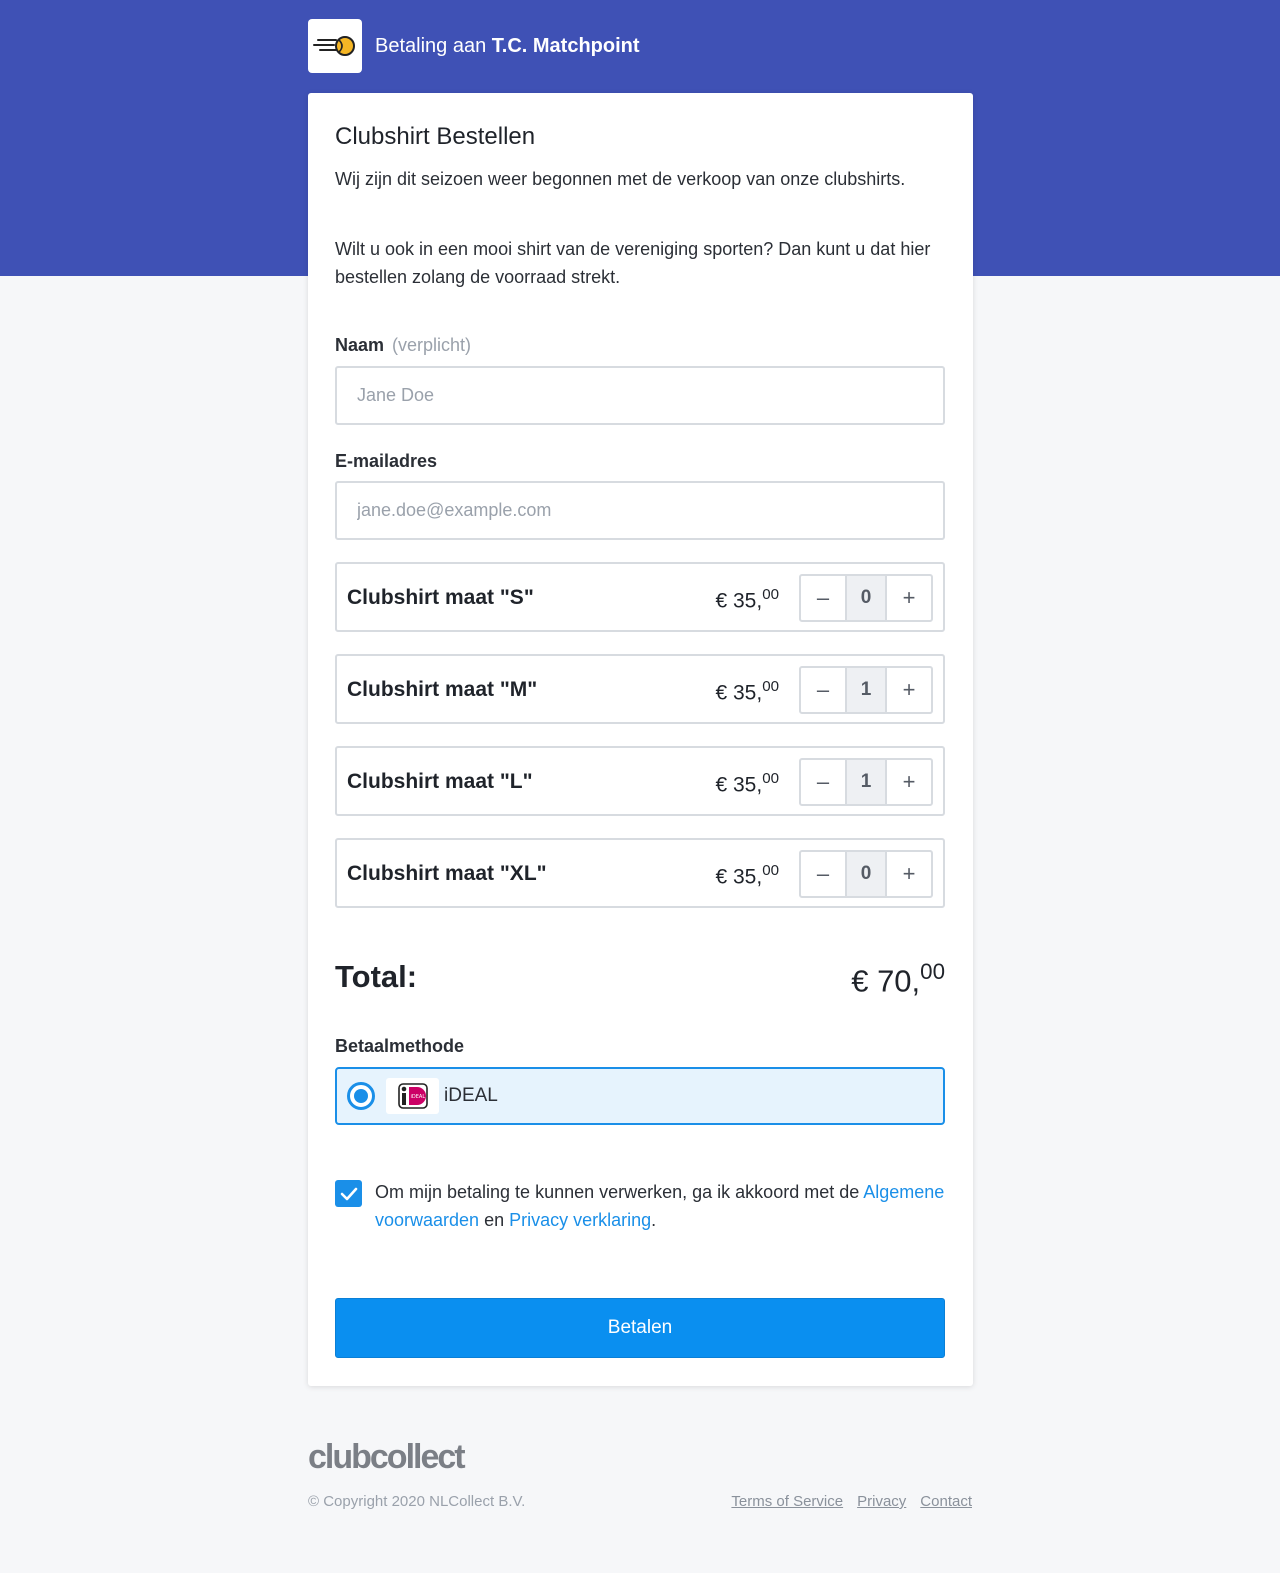 The width and height of the screenshot is (1280, 1573). What do you see at coordinates (447, 873) in the screenshot?
I see `product-name: Clubshirt maat "XL"` at bounding box center [447, 873].